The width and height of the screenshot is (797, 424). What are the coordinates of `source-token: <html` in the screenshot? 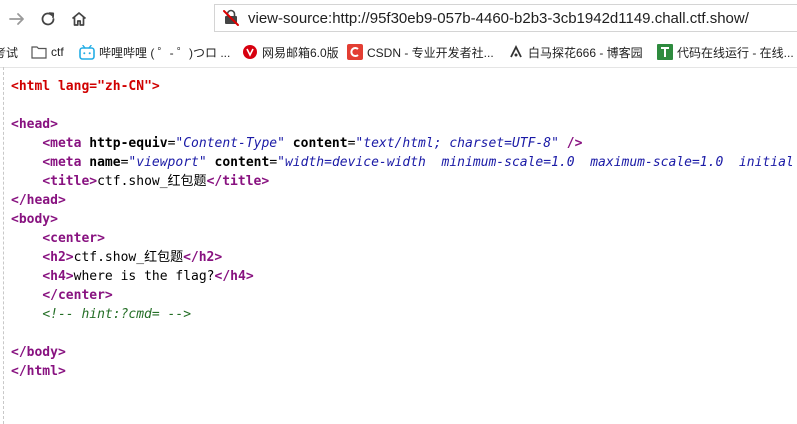 It's located at (34, 86).